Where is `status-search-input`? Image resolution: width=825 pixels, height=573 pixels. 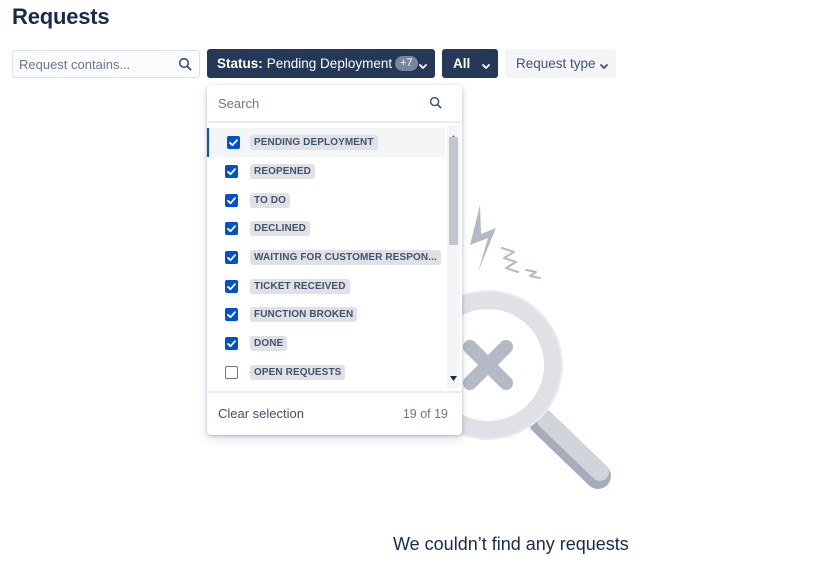
status-search-input is located at coordinates (312, 103).